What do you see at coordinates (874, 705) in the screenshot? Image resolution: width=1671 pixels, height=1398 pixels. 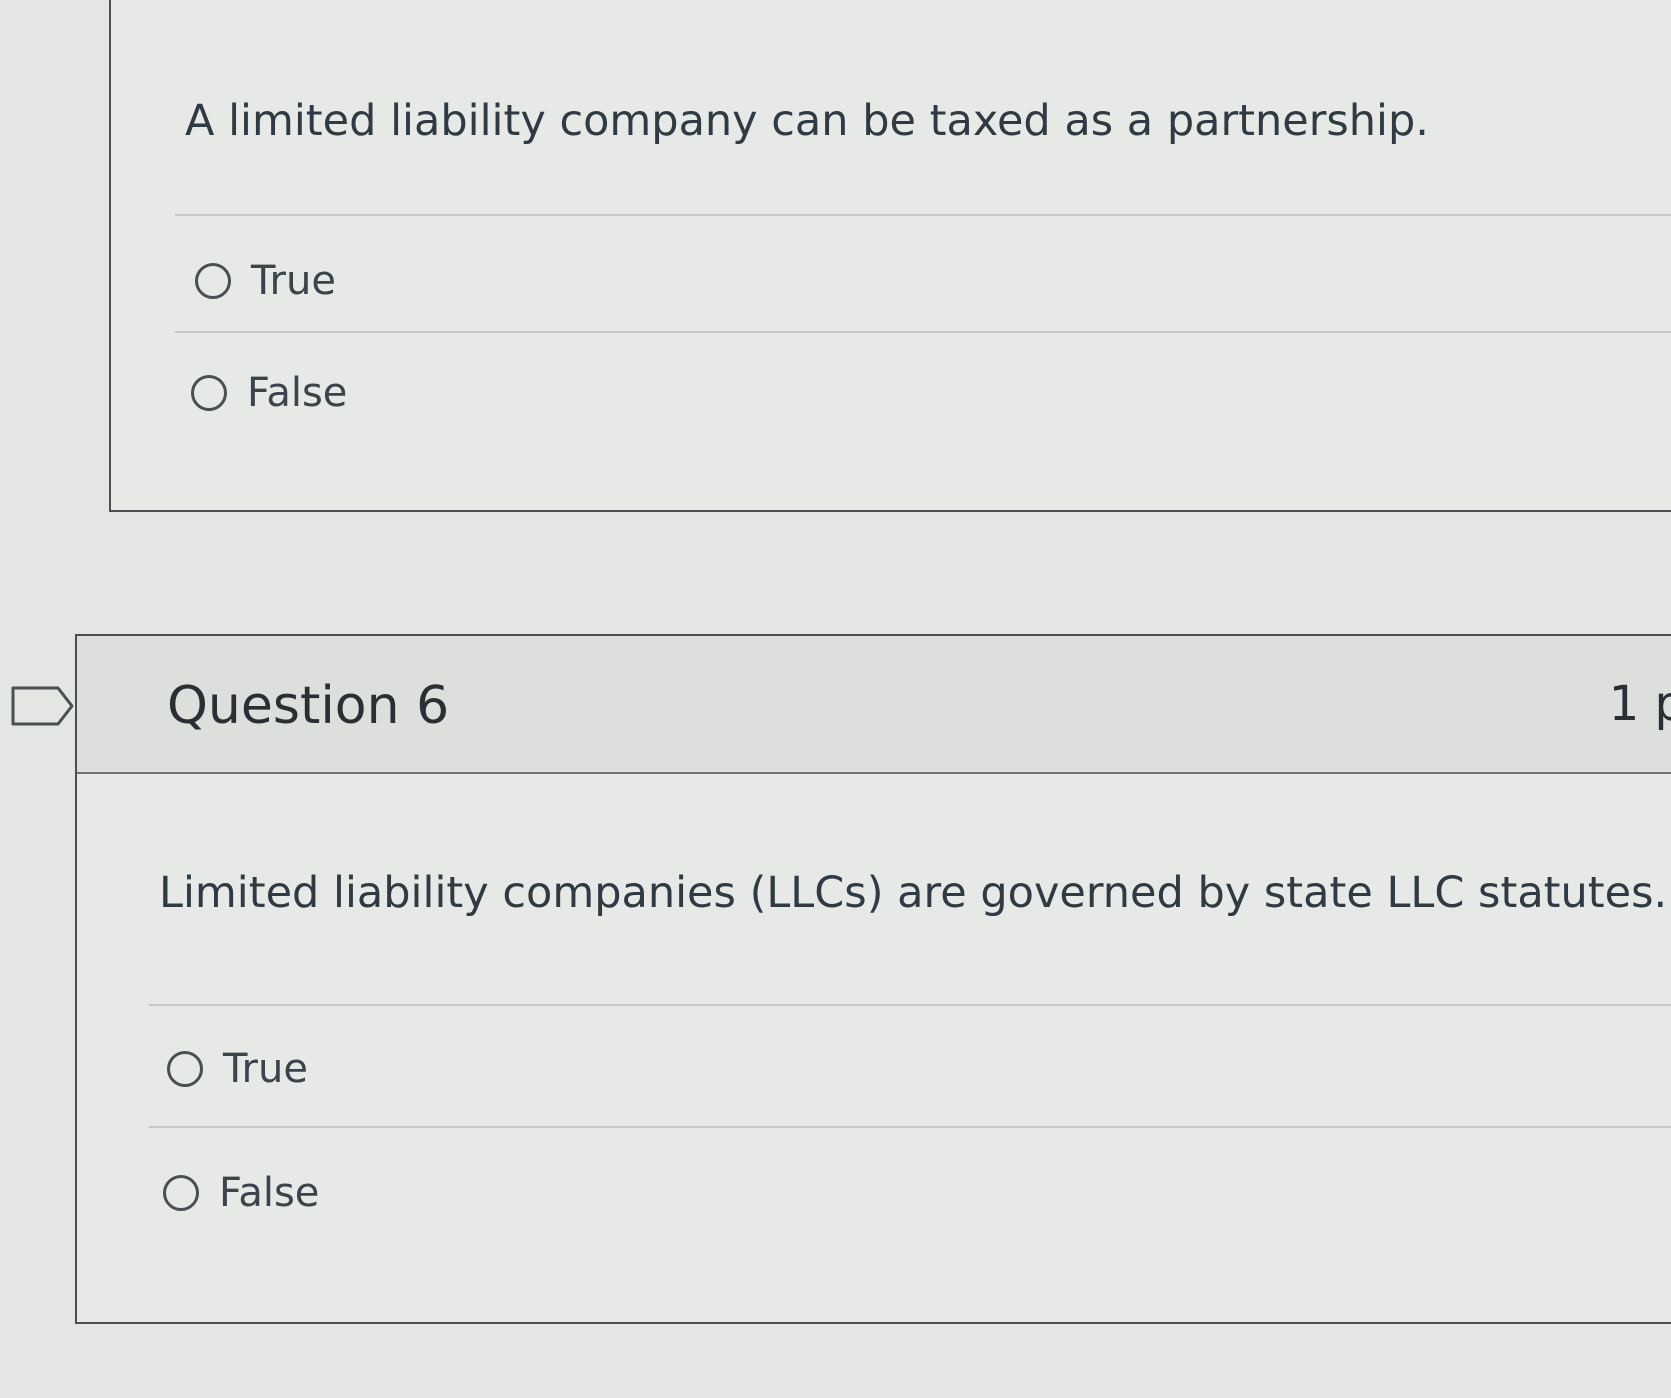 I see `question-6-header: Question 6 1 p` at bounding box center [874, 705].